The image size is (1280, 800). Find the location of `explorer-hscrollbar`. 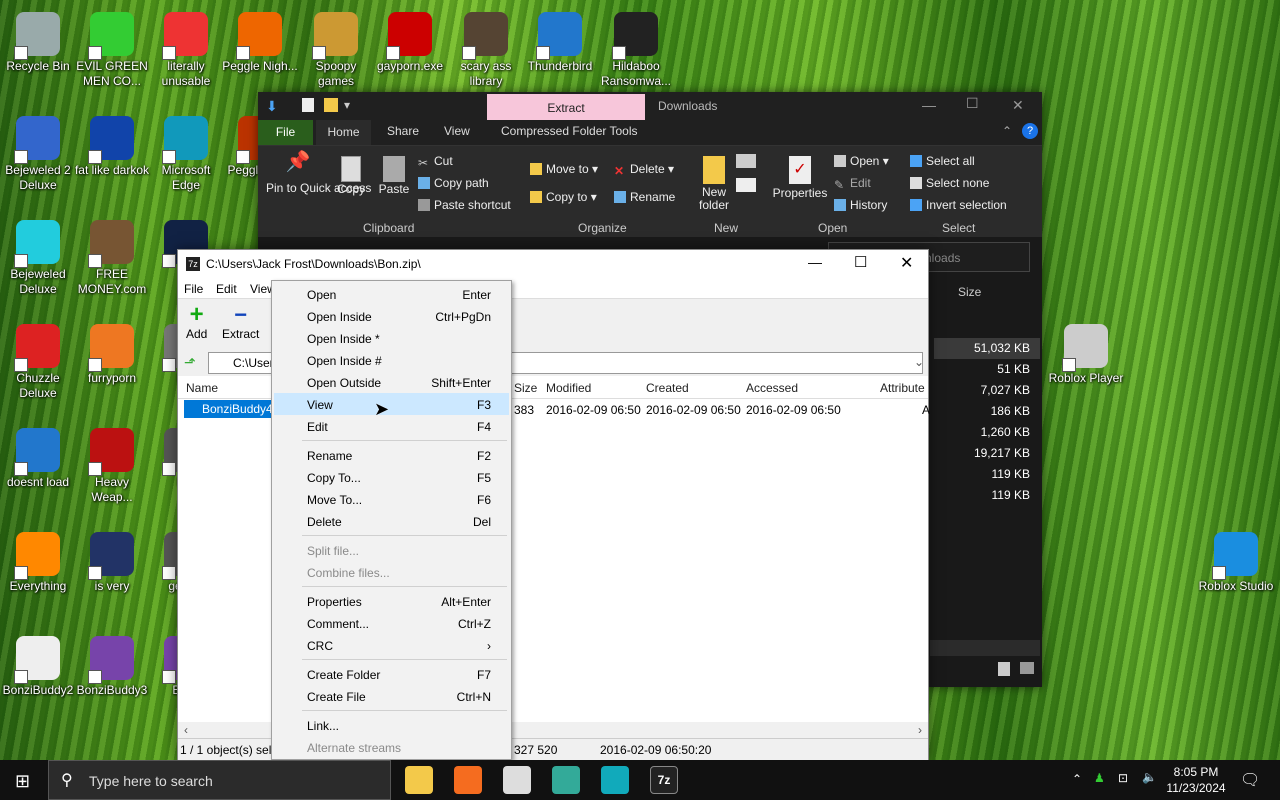

explorer-hscrollbar is located at coordinates (985, 648).